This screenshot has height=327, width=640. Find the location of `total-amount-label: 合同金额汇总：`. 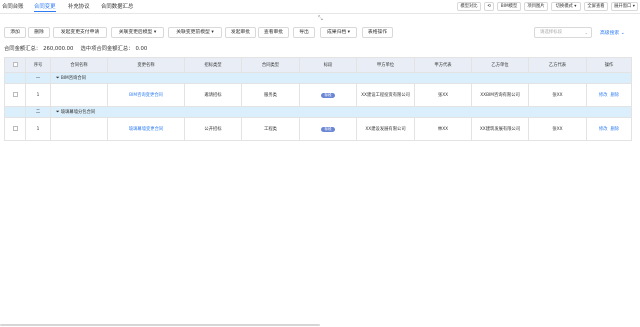

total-amount-label: 合同金额汇总： is located at coordinates (23, 49).